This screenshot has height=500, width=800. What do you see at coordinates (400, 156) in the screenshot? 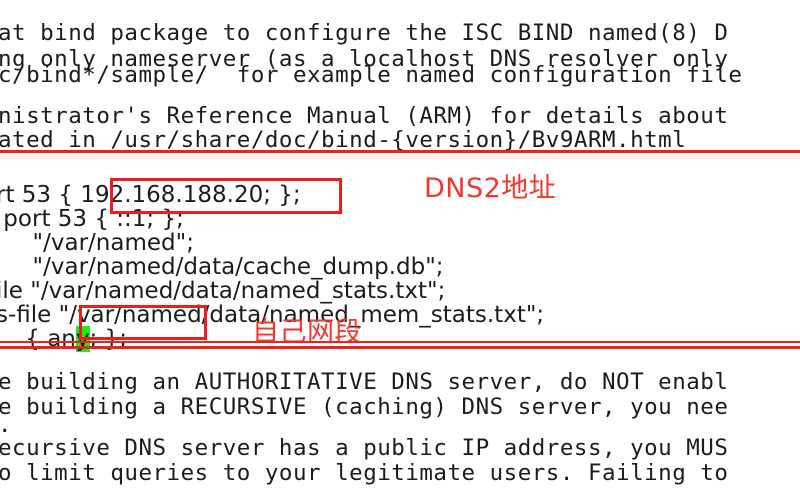
I see `tint-strip-top` at bounding box center [400, 156].